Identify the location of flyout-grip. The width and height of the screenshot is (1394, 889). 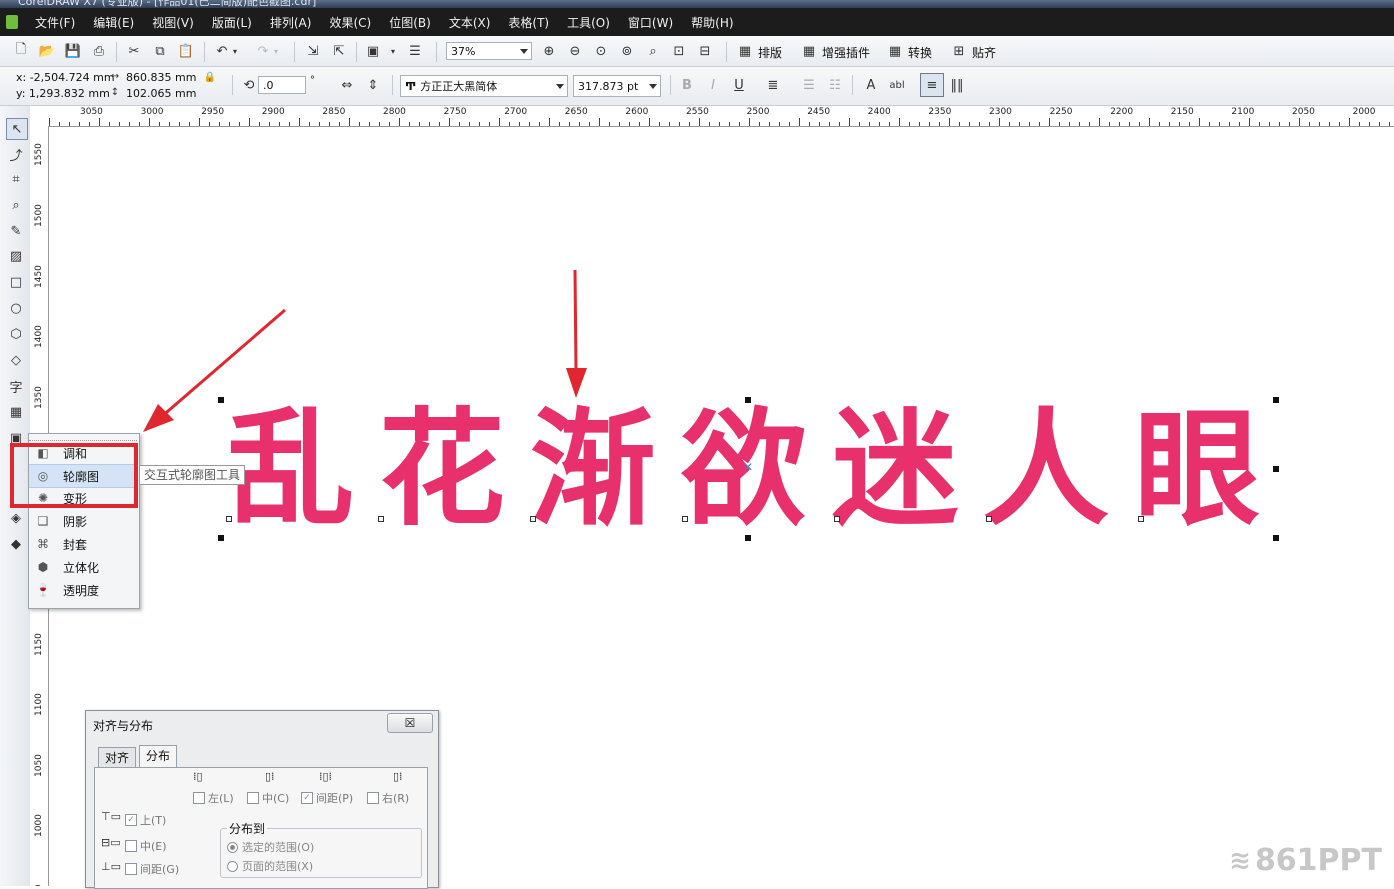
(83, 437).